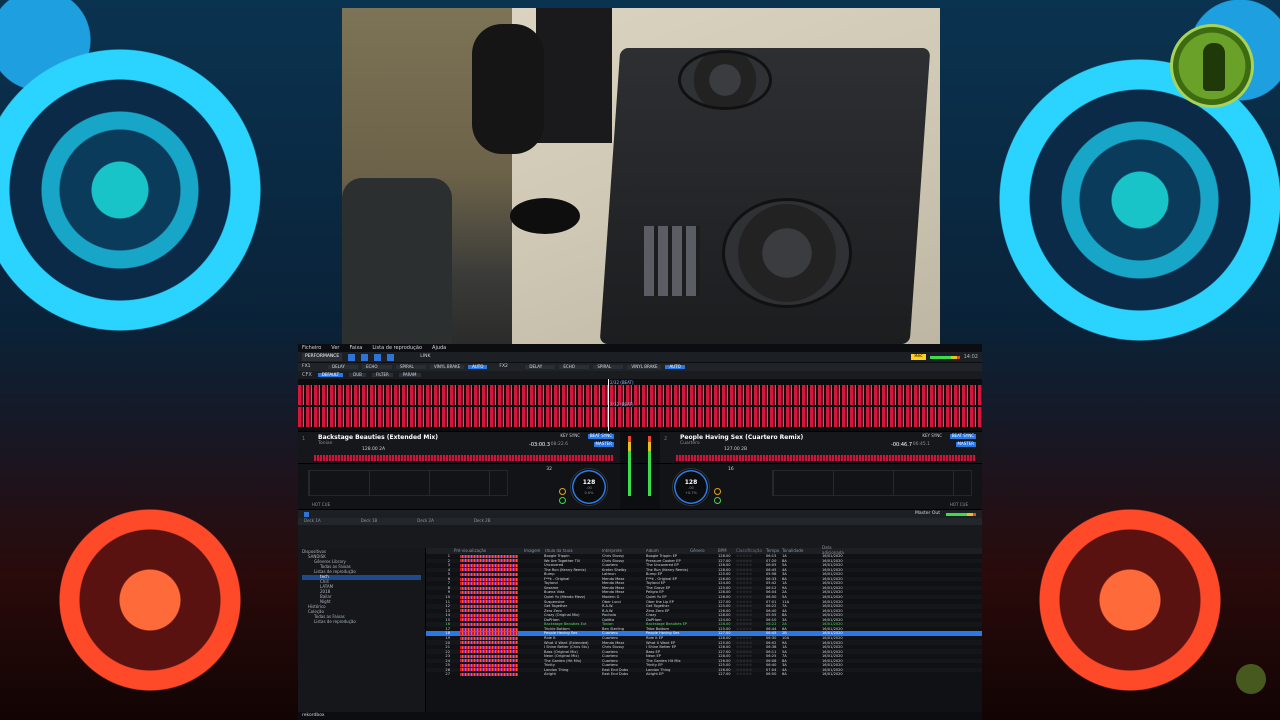 The width and height of the screenshot is (1280, 720). Describe the element at coordinates (312, 521) in the screenshot. I see `deck-tab-1a: Deck 1A` at that location.